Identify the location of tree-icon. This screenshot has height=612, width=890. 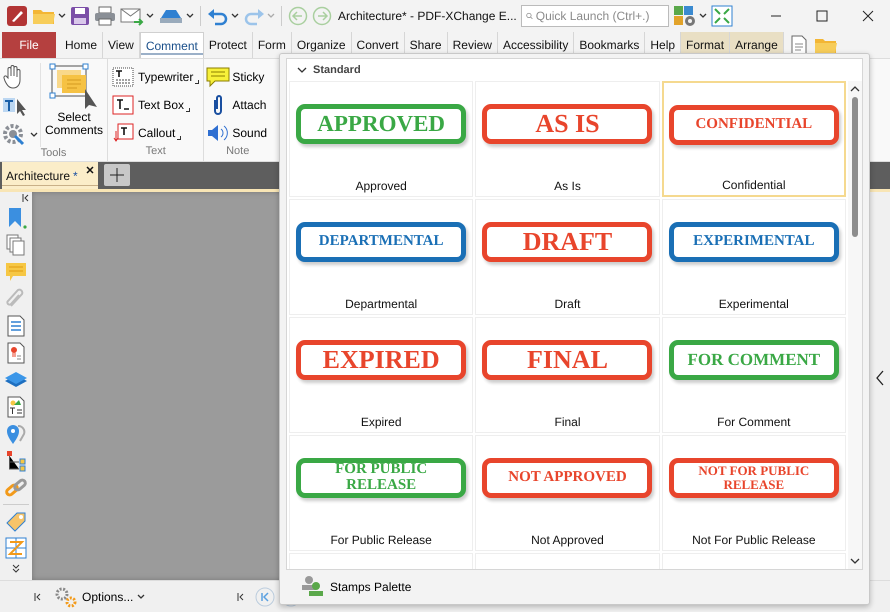
(16, 461).